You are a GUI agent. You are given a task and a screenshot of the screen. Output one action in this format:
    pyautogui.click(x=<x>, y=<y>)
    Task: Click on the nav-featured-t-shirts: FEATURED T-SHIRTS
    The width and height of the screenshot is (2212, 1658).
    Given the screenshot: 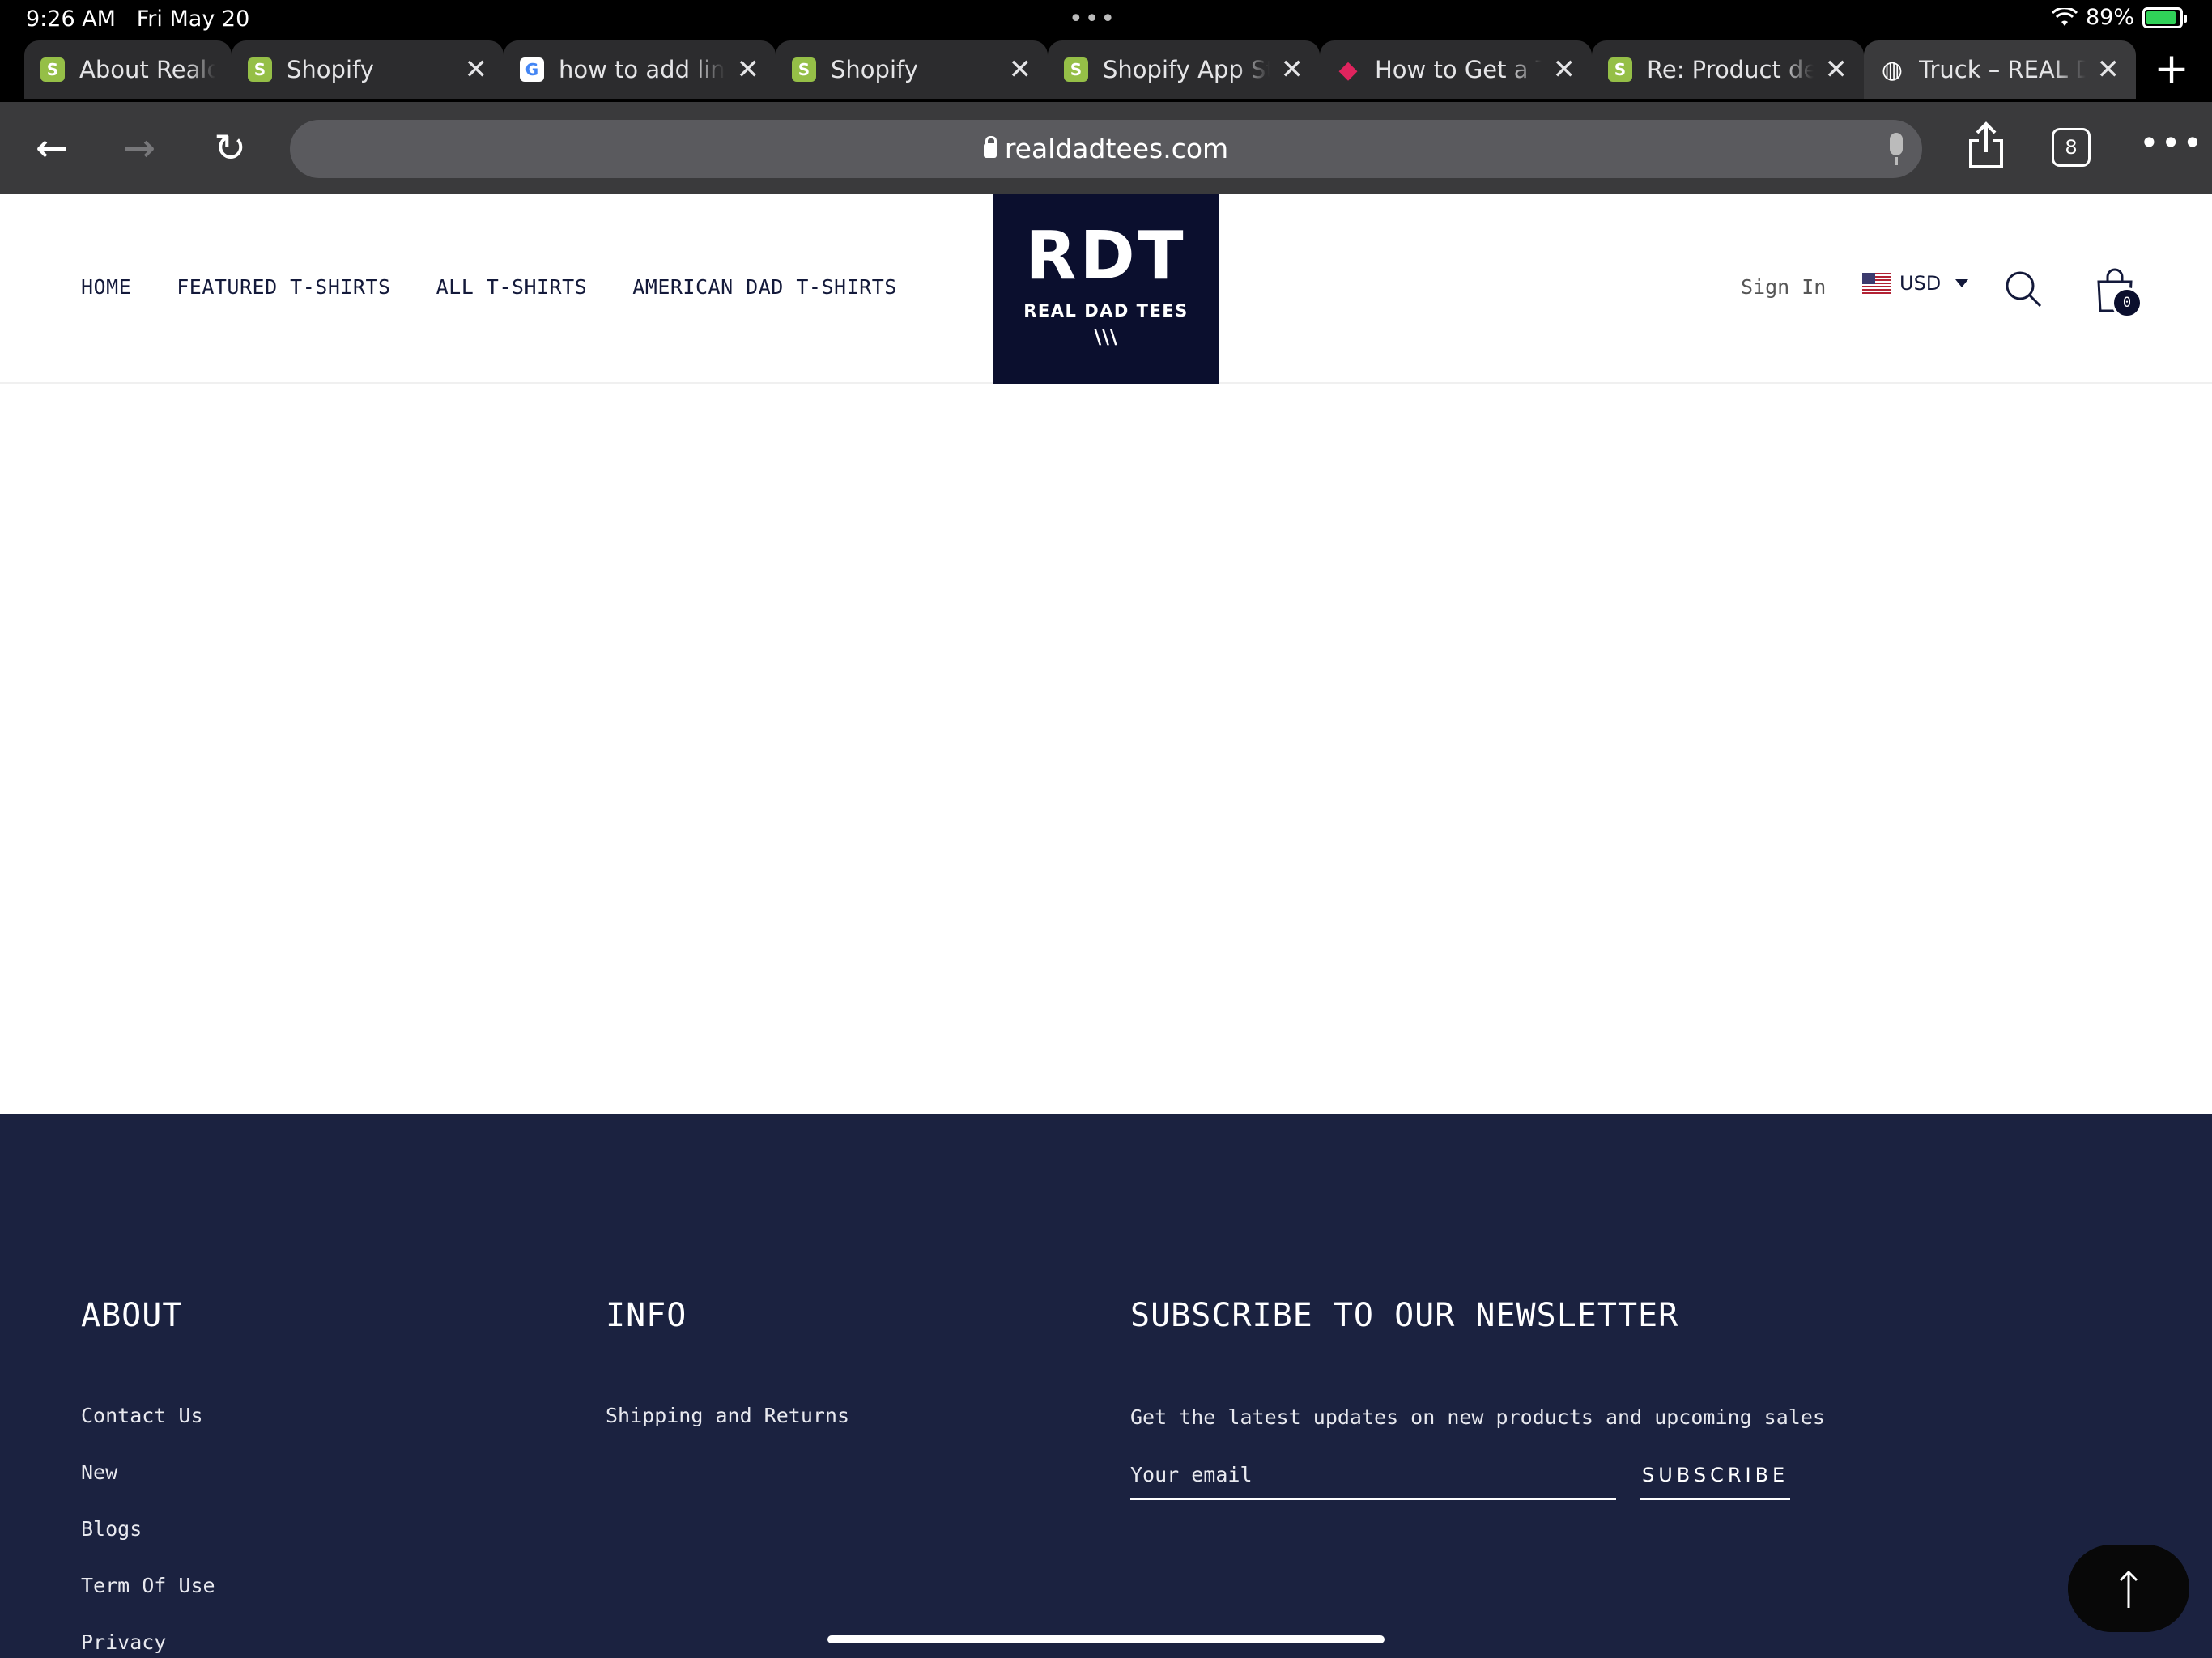 What is the action you would take?
    pyautogui.click(x=284, y=287)
    